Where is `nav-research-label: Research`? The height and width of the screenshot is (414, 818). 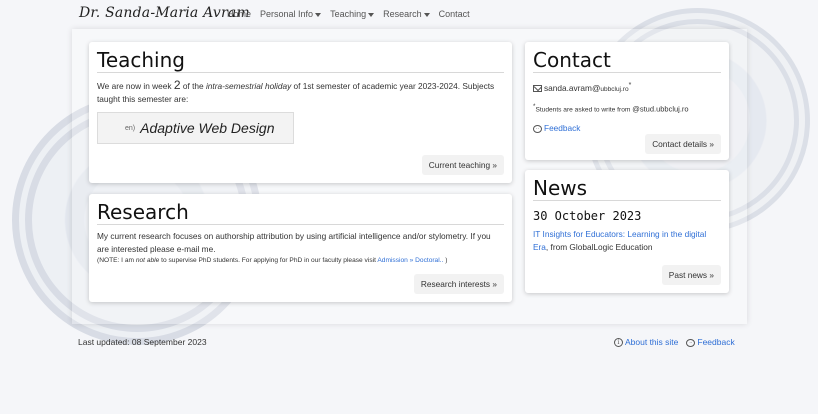 nav-research-label: Research is located at coordinates (402, 14).